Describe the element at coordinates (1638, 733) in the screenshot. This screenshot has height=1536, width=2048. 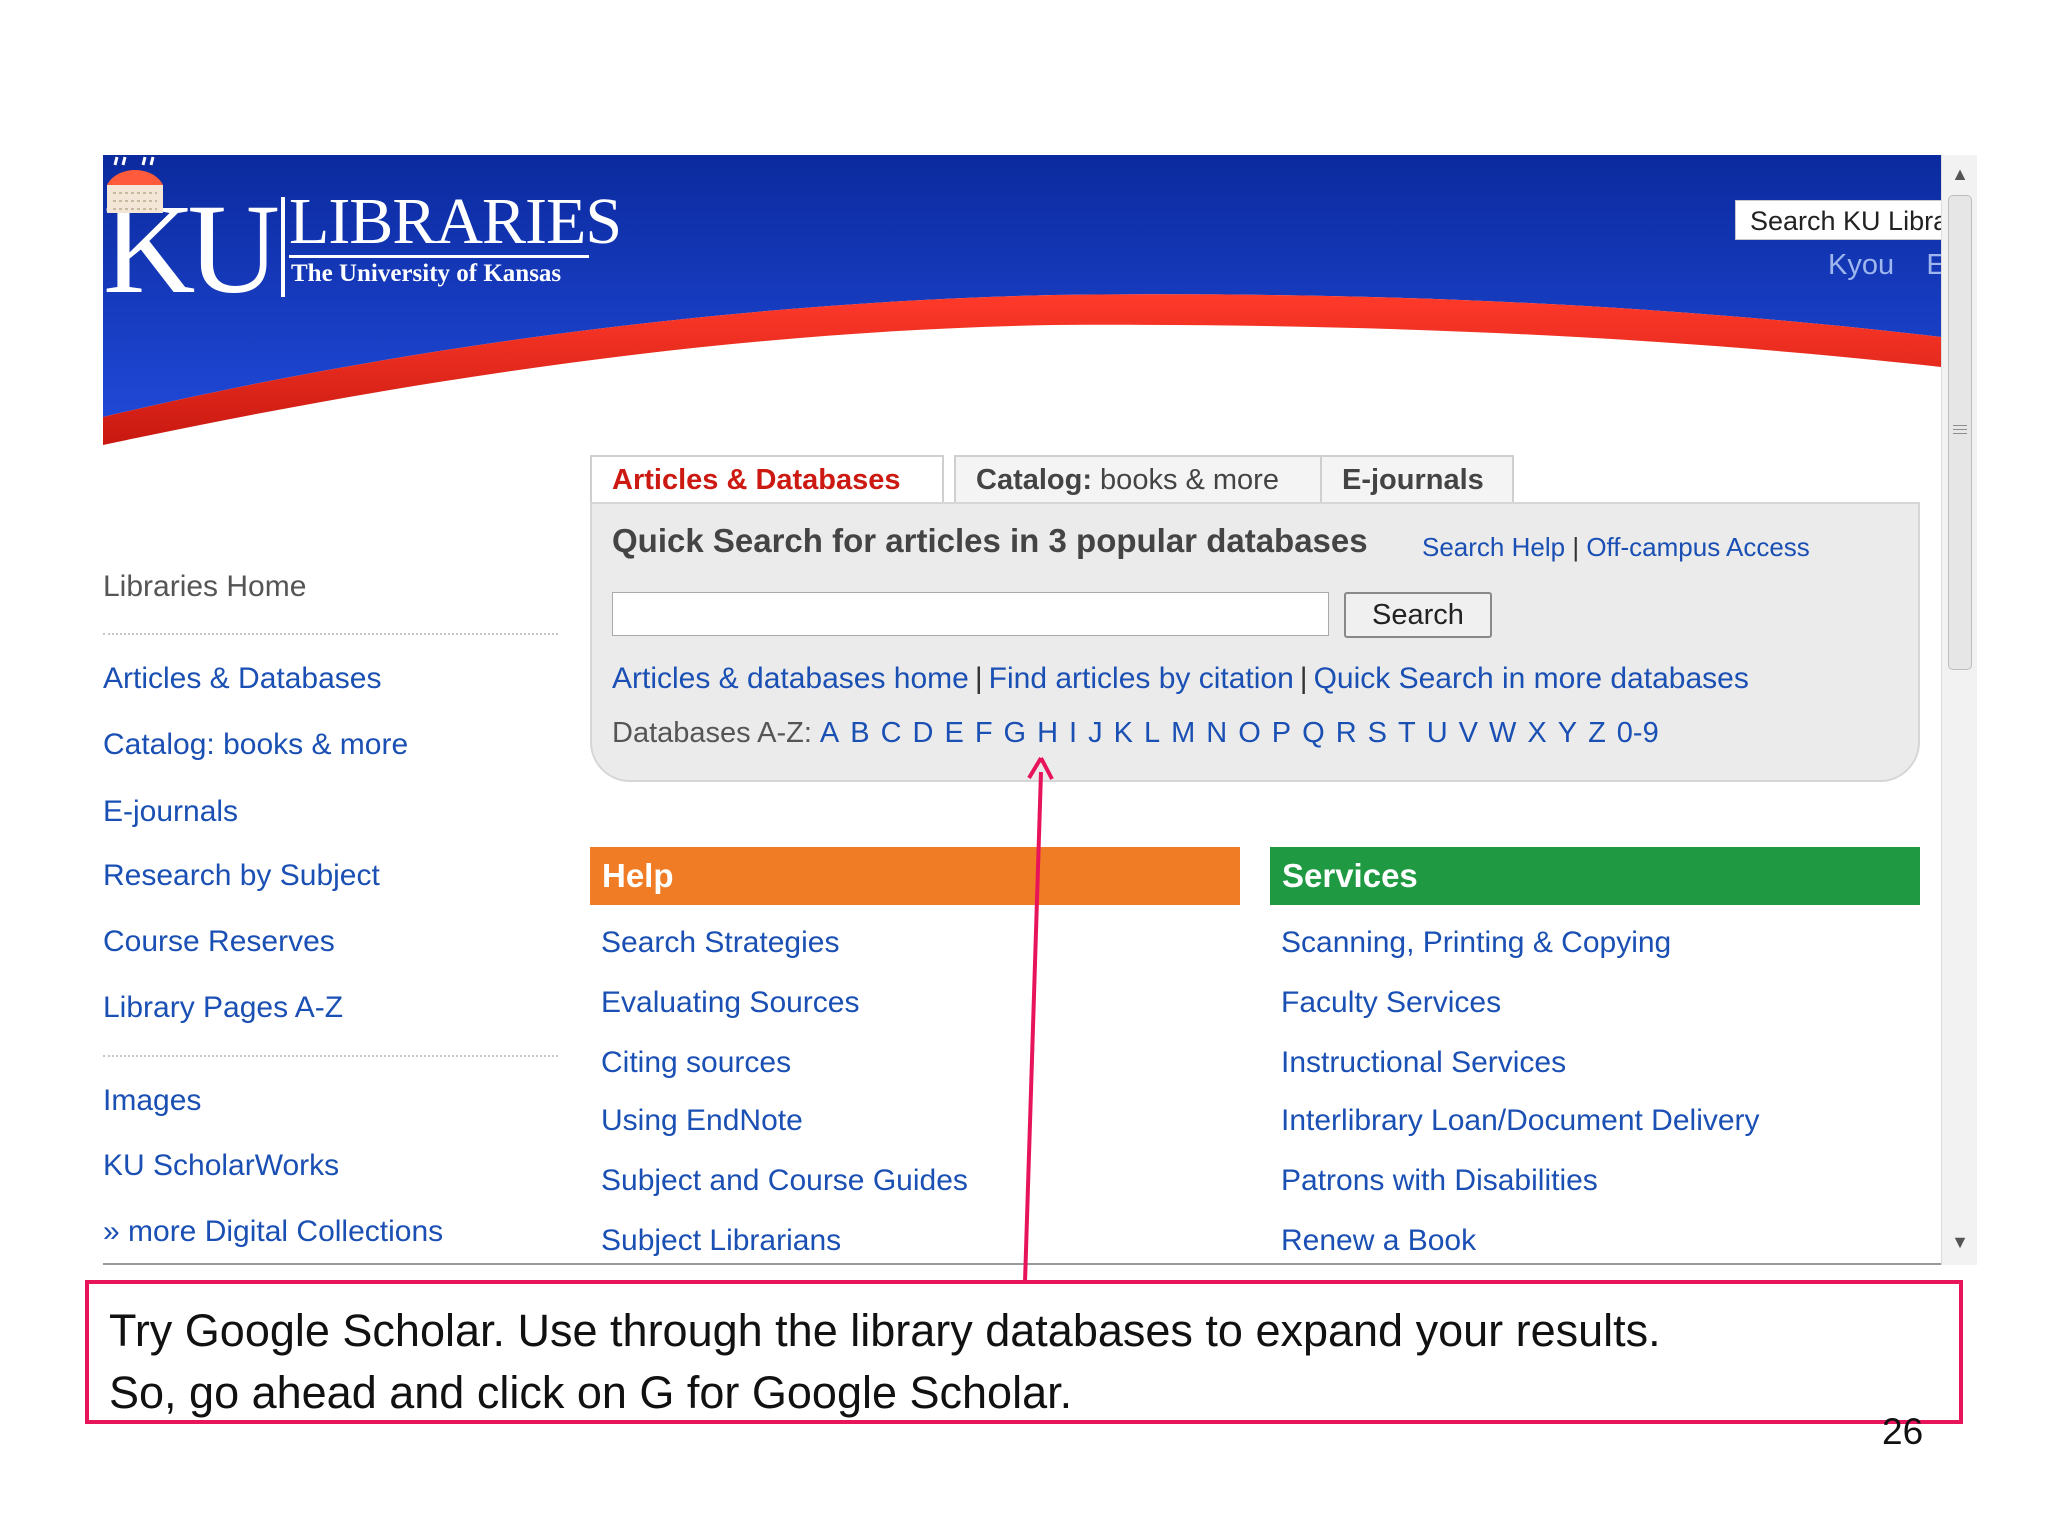
I see `az-letter-link: 0-9` at that location.